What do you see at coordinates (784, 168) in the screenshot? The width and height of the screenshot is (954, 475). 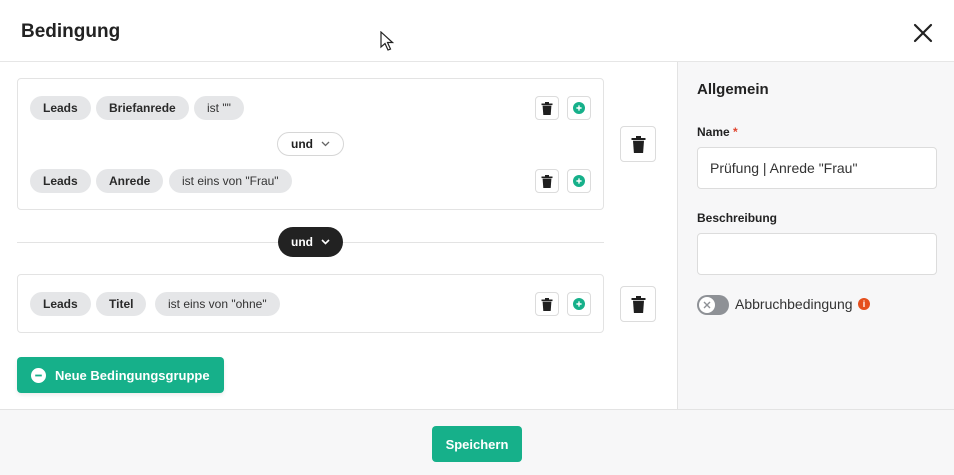 I see `name-input-value: Prüfung | Anrede "Frau"` at bounding box center [784, 168].